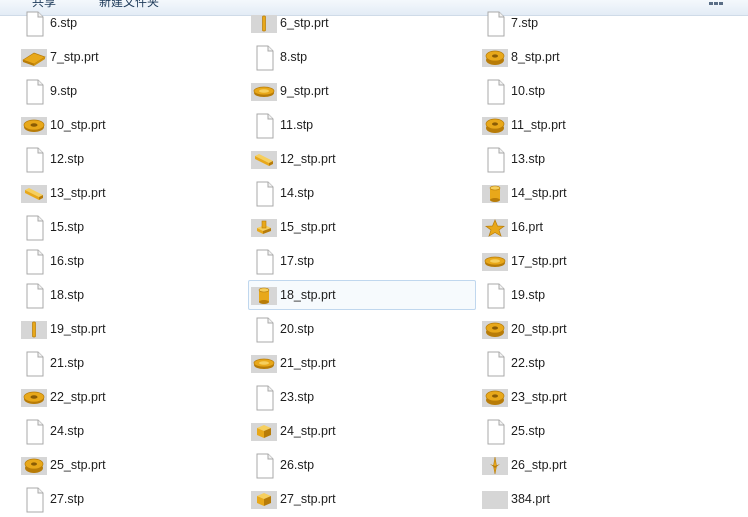  What do you see at coordinates (593, 295) in the screenshot?
I see `file-item: 19.stp` at bounding box center [593, 295].